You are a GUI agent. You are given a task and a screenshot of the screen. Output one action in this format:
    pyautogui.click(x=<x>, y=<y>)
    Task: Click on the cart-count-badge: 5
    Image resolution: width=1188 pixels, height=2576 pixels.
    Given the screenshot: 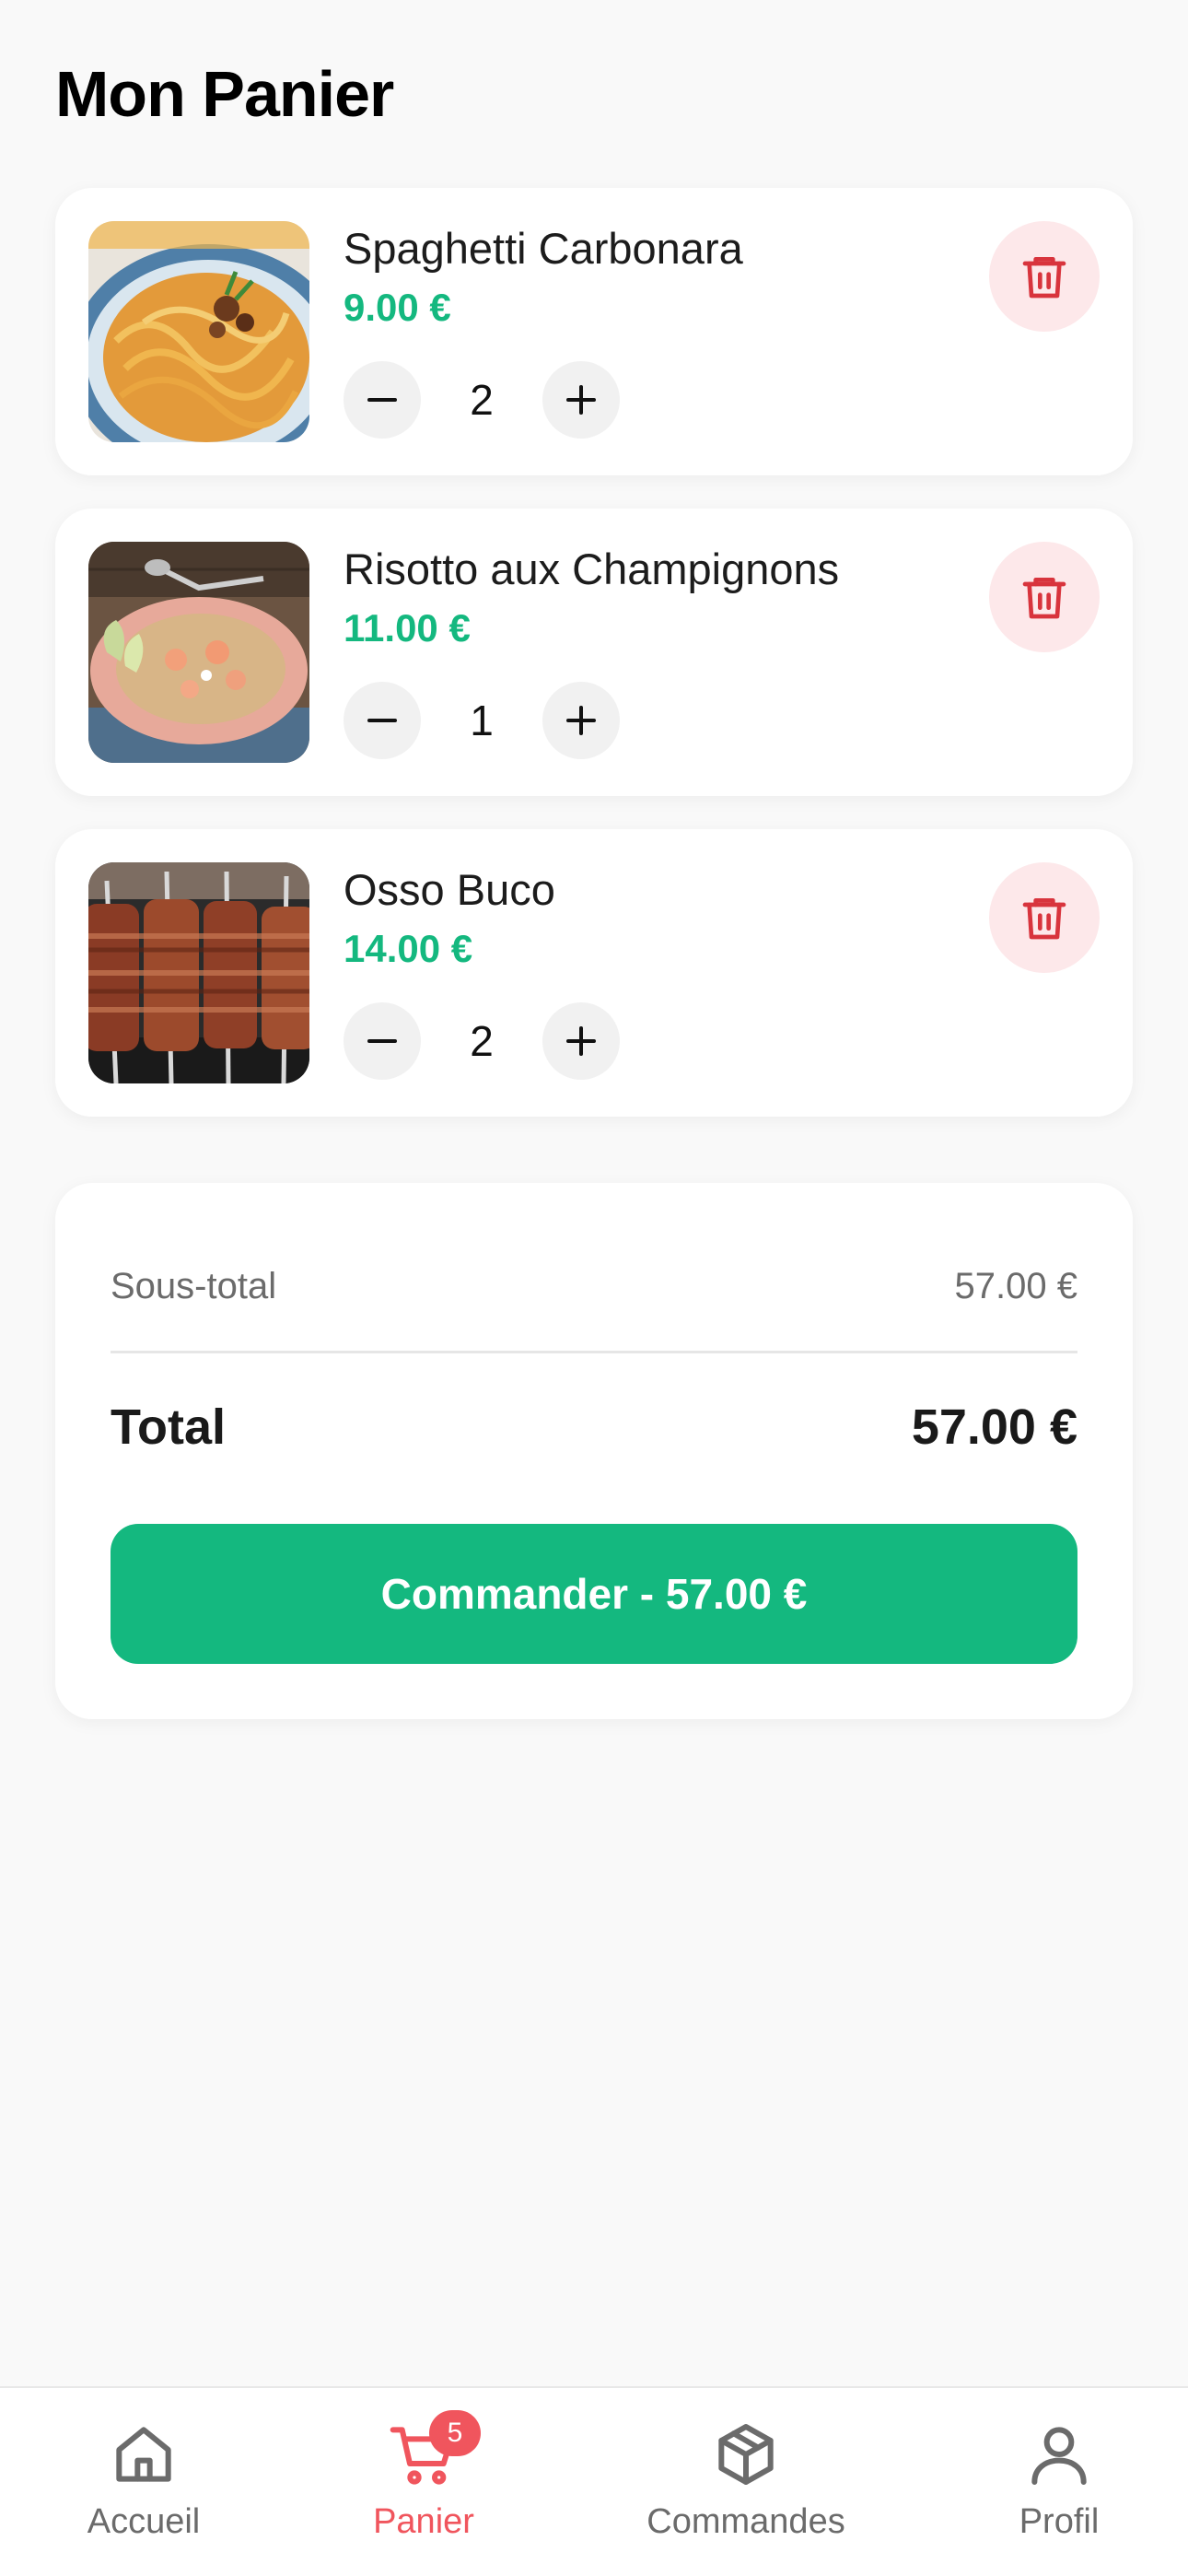 What is the action you would take?
    pyautogui.click(x=455, y=2433)
    